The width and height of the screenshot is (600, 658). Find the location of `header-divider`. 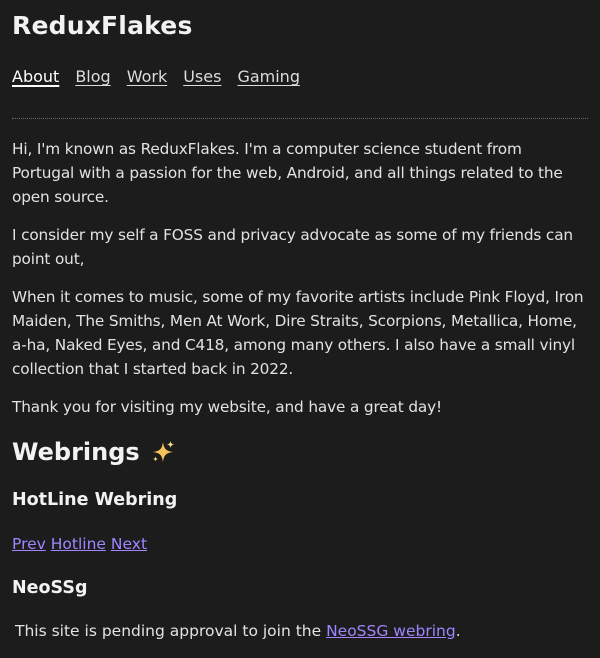

header-divider is located at coordinates (300, 118).